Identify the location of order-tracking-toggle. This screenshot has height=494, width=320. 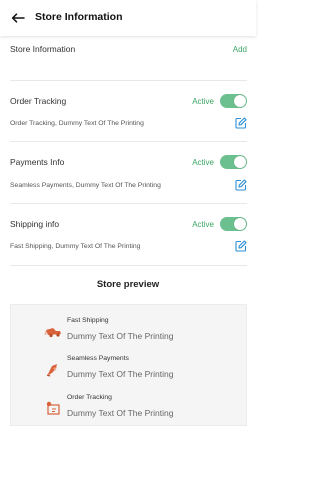
(233, 101).